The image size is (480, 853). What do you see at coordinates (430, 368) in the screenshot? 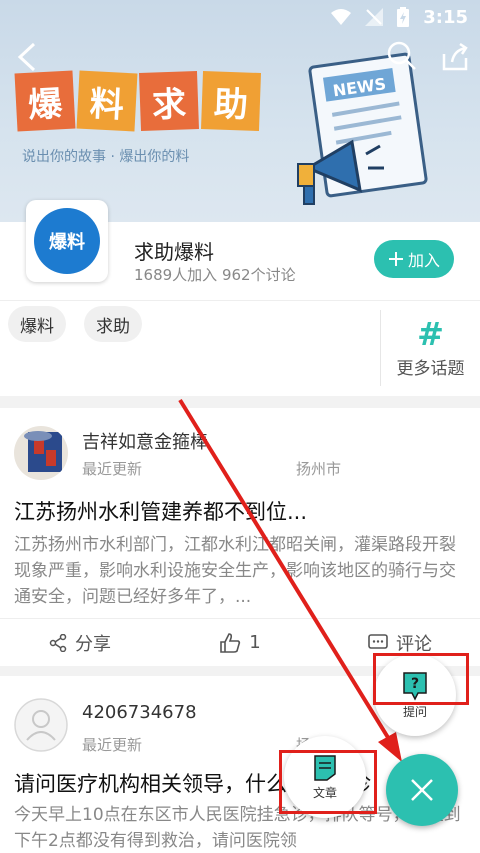
I see `more-topics-label: 更多话题` at bounding box center [430, 368].